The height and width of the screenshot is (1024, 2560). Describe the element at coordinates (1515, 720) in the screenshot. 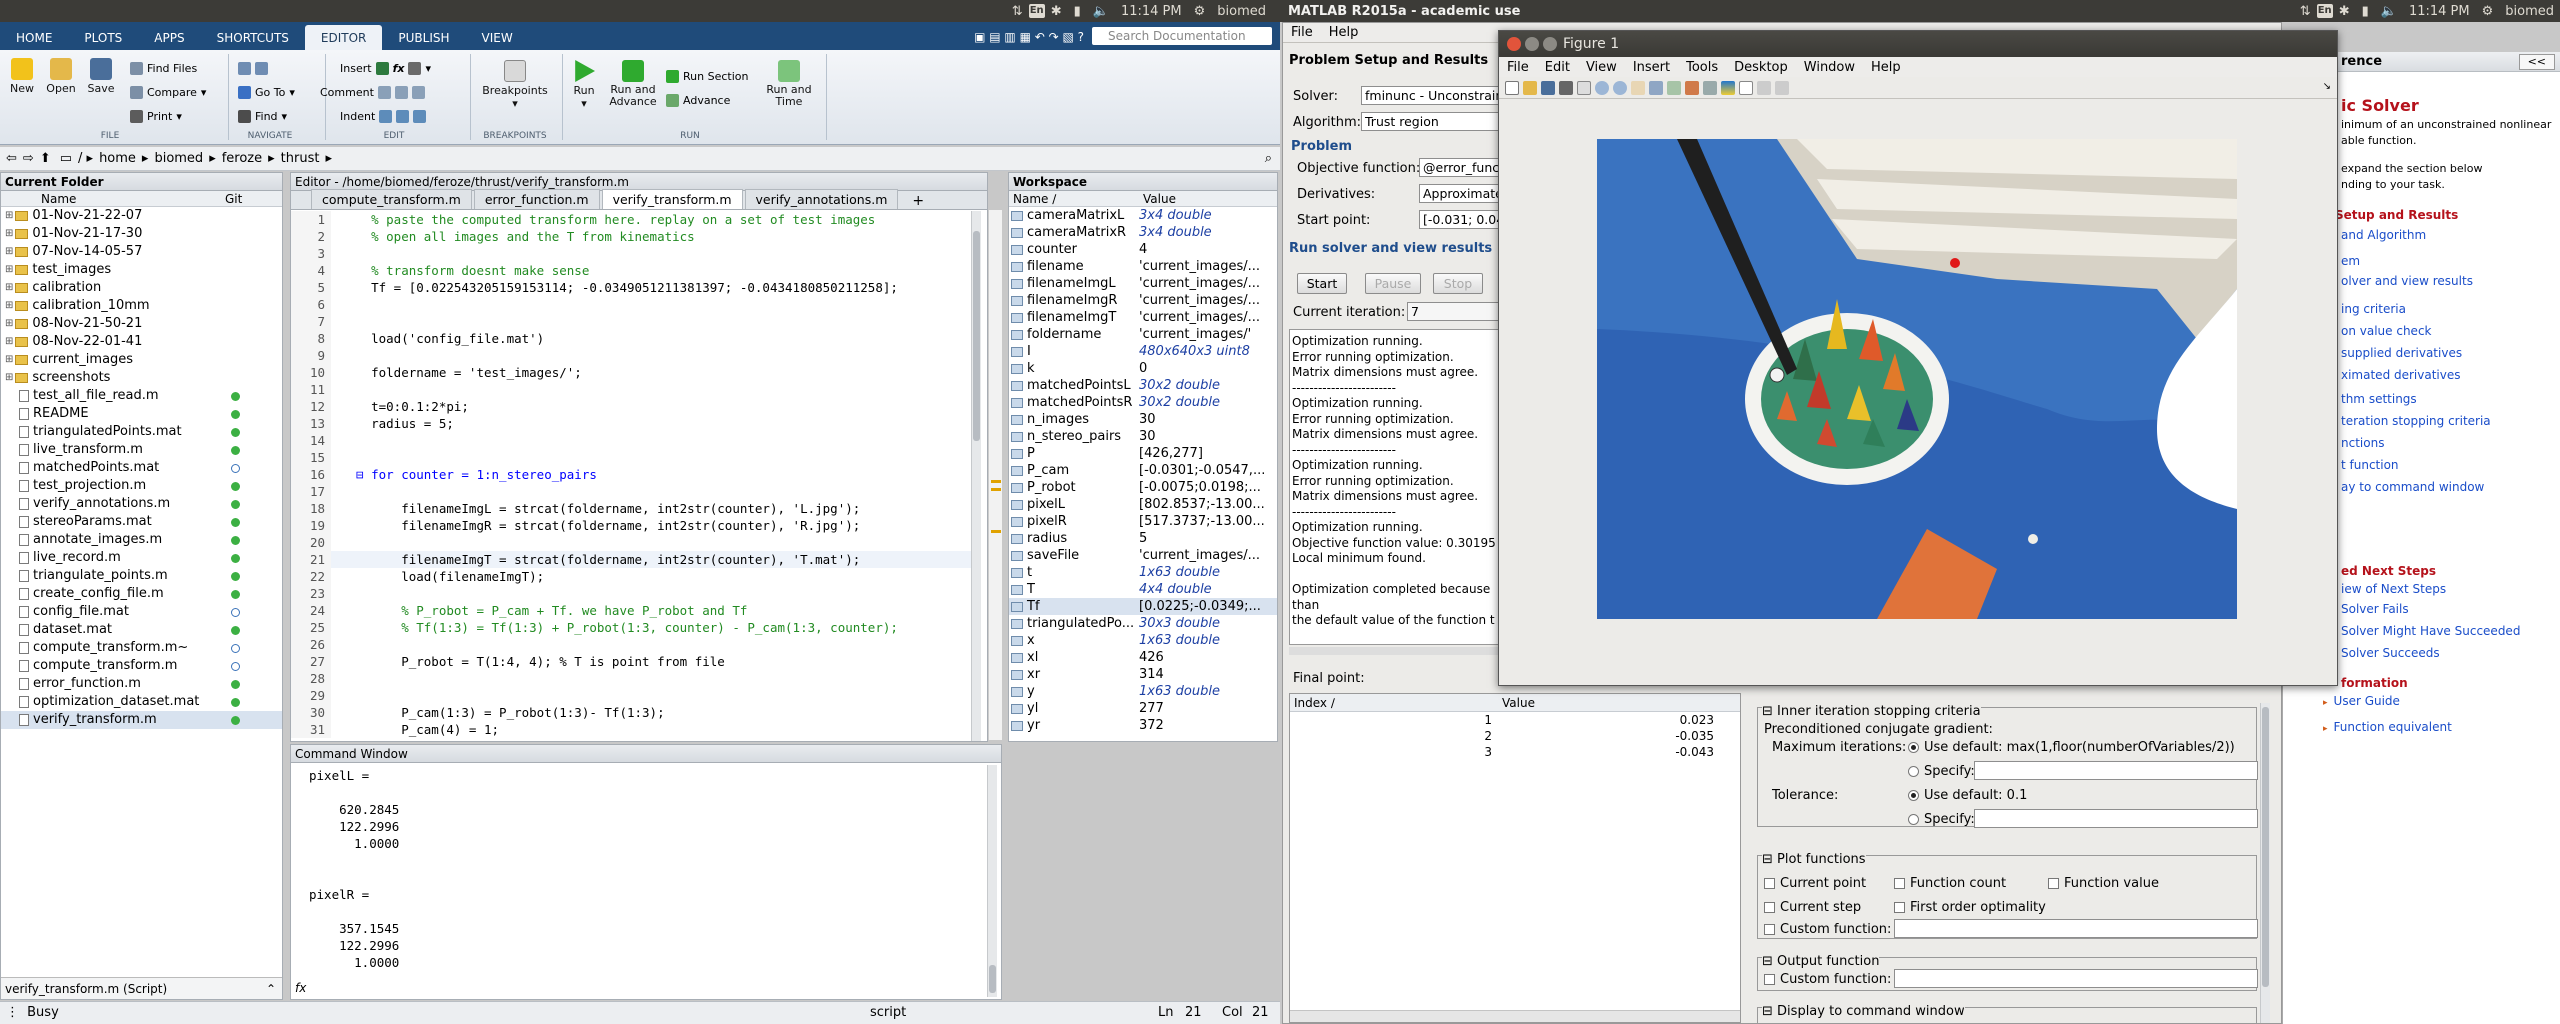

I see `final-point-row: 1 0.023` at that location.